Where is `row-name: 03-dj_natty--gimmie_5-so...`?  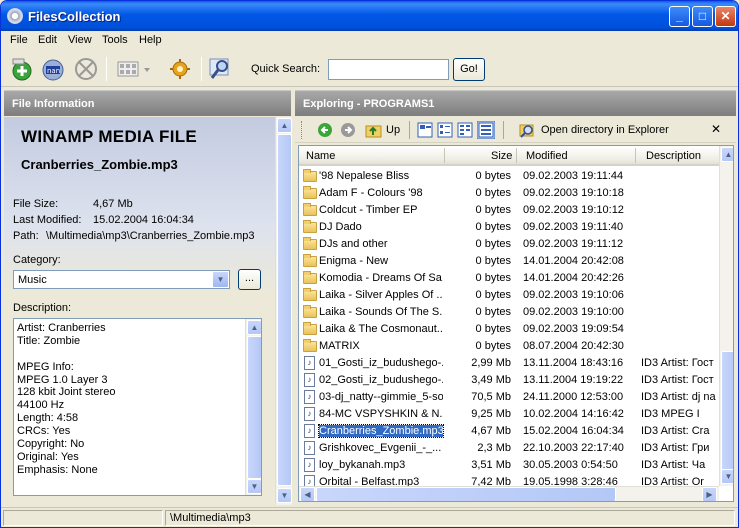 row-name: 03-dj_natty--gimmie_5-so... is located at coordinates (381, 397).